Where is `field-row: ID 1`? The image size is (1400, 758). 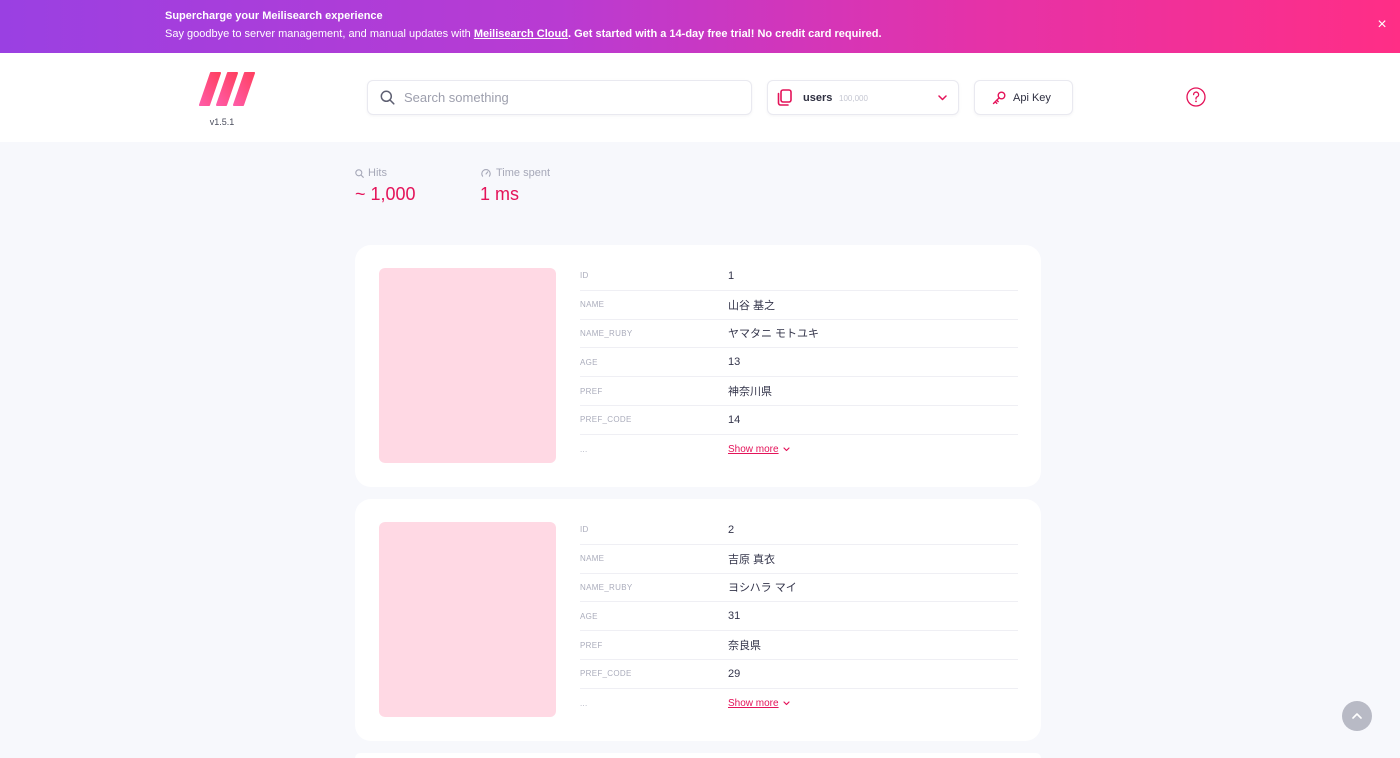 field-row: ID 1 is located at coordinates (799, 276).